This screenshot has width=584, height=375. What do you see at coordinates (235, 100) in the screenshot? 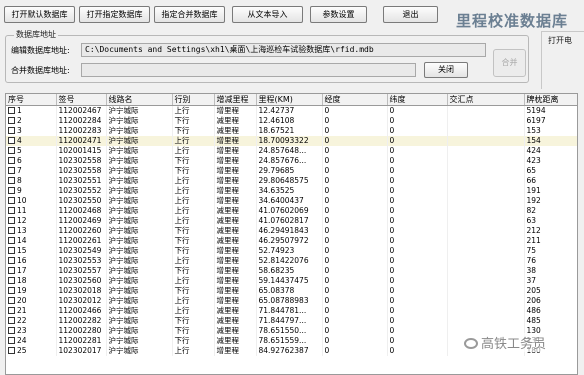
I see `column-header: 增减里程` at bounding box center [235, 100].